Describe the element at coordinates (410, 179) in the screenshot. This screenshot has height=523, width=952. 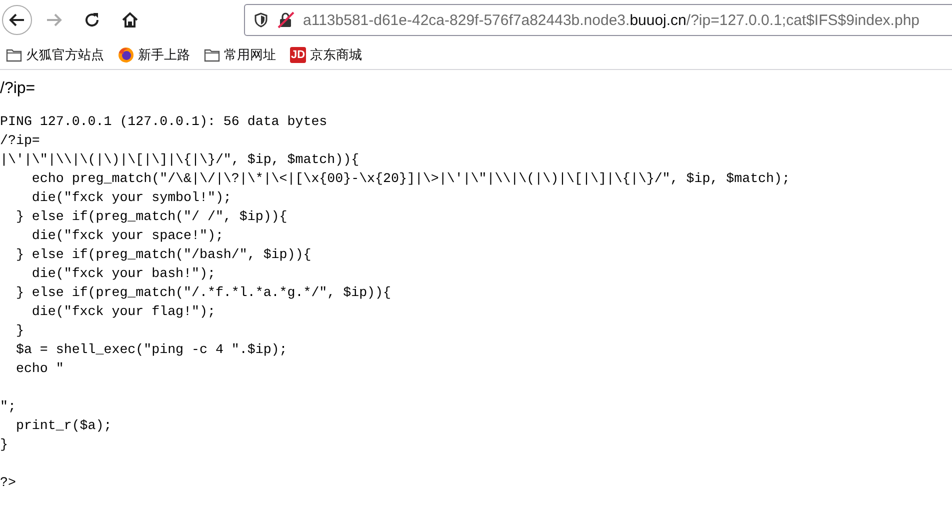
I see `code-line: echo preg_match("/\&|\/|\?|\*|\<|[\x{00}-\x{20}]|\>|\'|\"|\\|\(|\)|\[|\]|\{|\}/", $ip, $match);` at that location.